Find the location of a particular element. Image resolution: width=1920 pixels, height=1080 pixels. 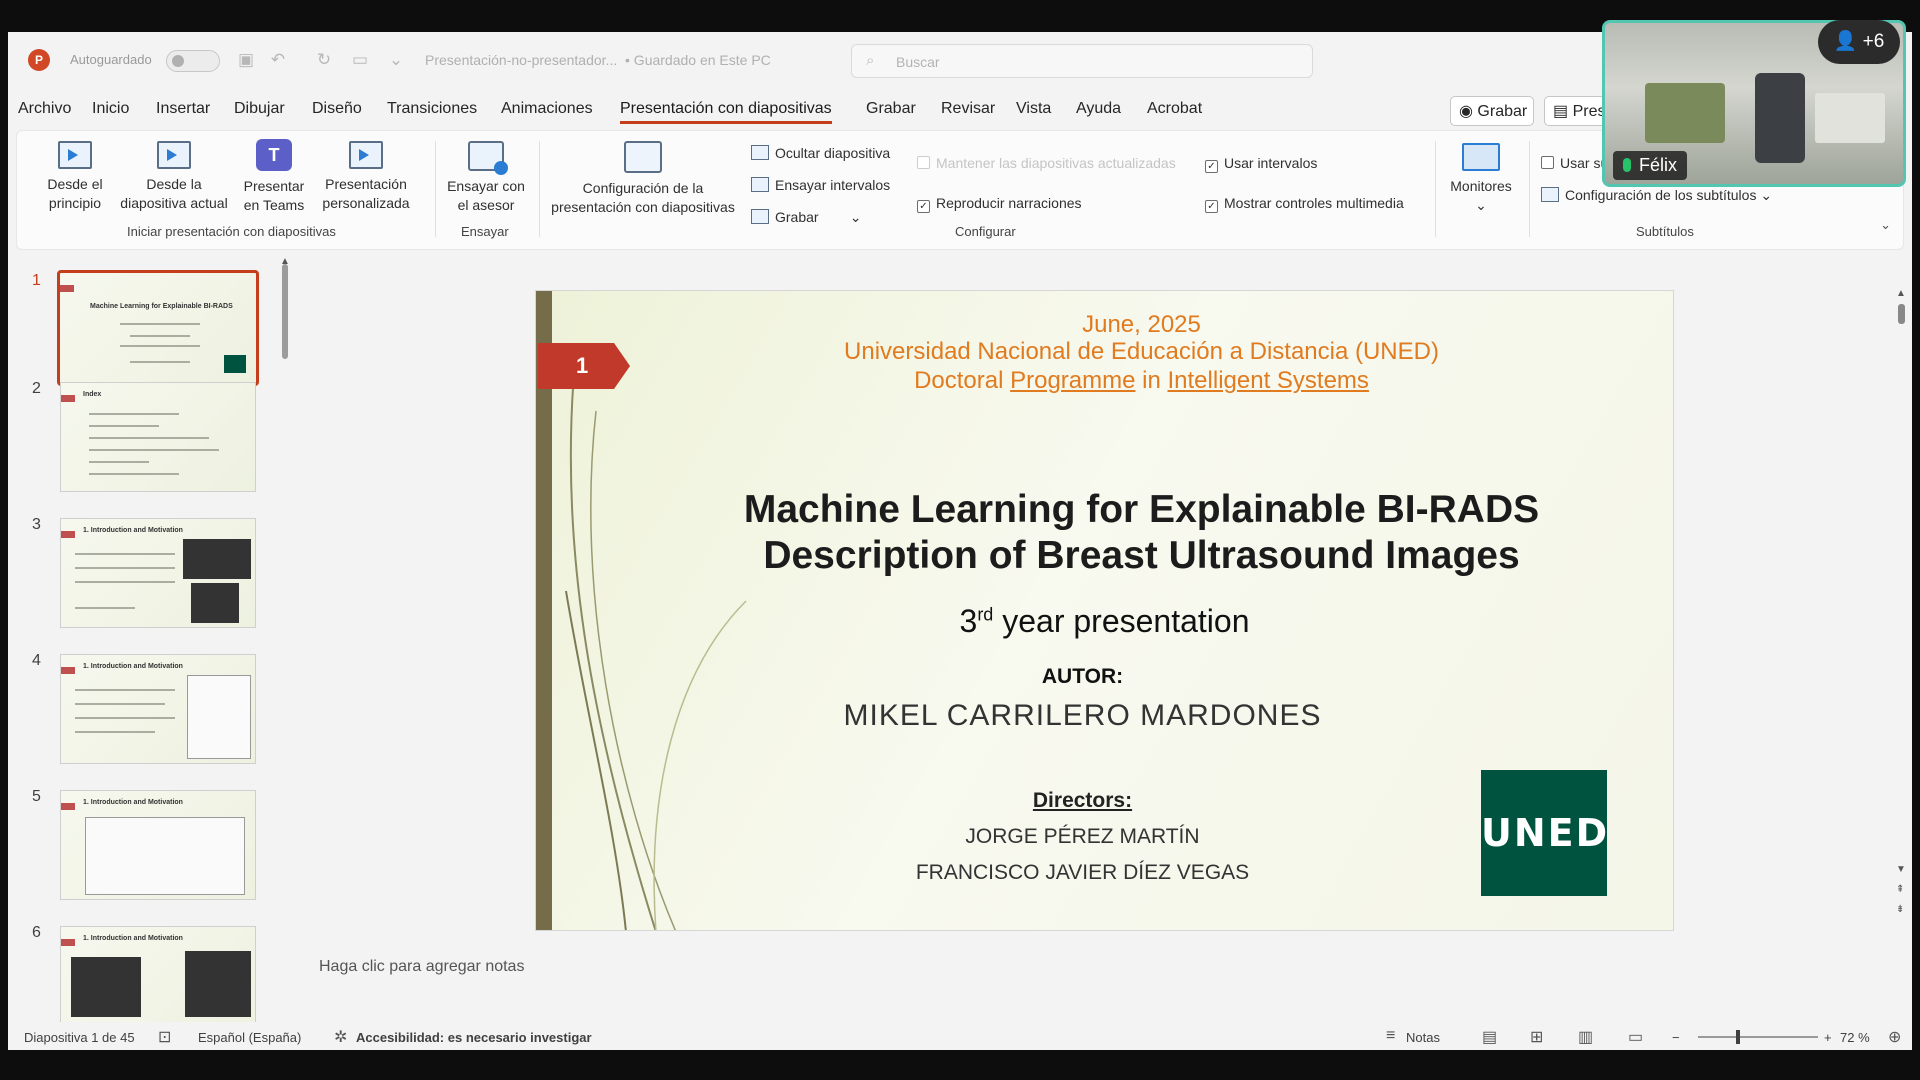

subtitle-settings-label: Configuración de los subtítulos is located at coordinates (1661, 195).